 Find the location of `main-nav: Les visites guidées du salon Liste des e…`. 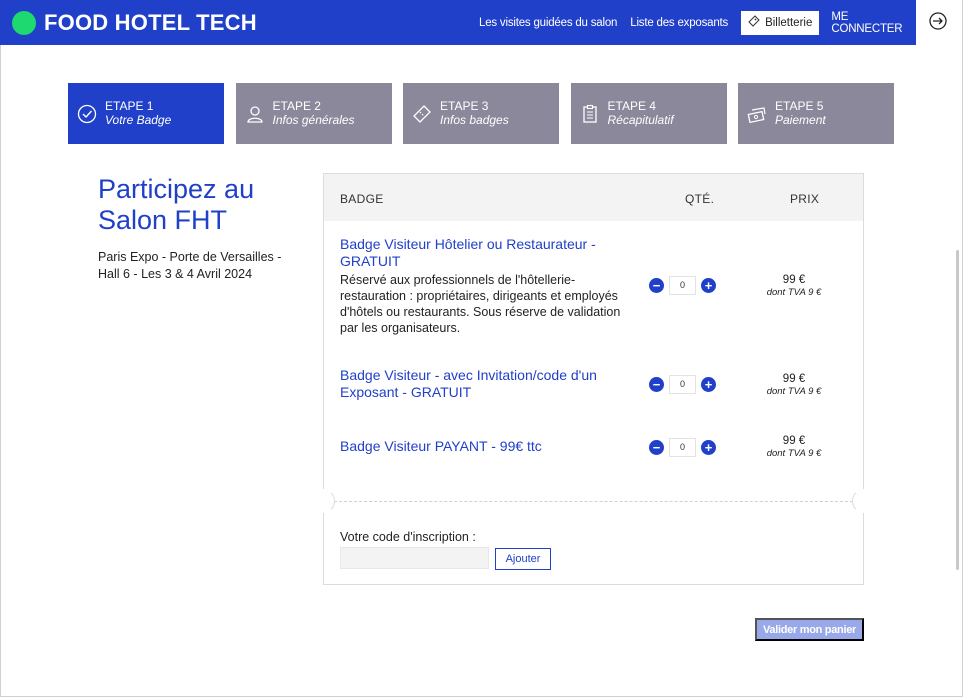

main-nav: Les visites guidées du salon Liste des e… is located at coordinates (697, 22).